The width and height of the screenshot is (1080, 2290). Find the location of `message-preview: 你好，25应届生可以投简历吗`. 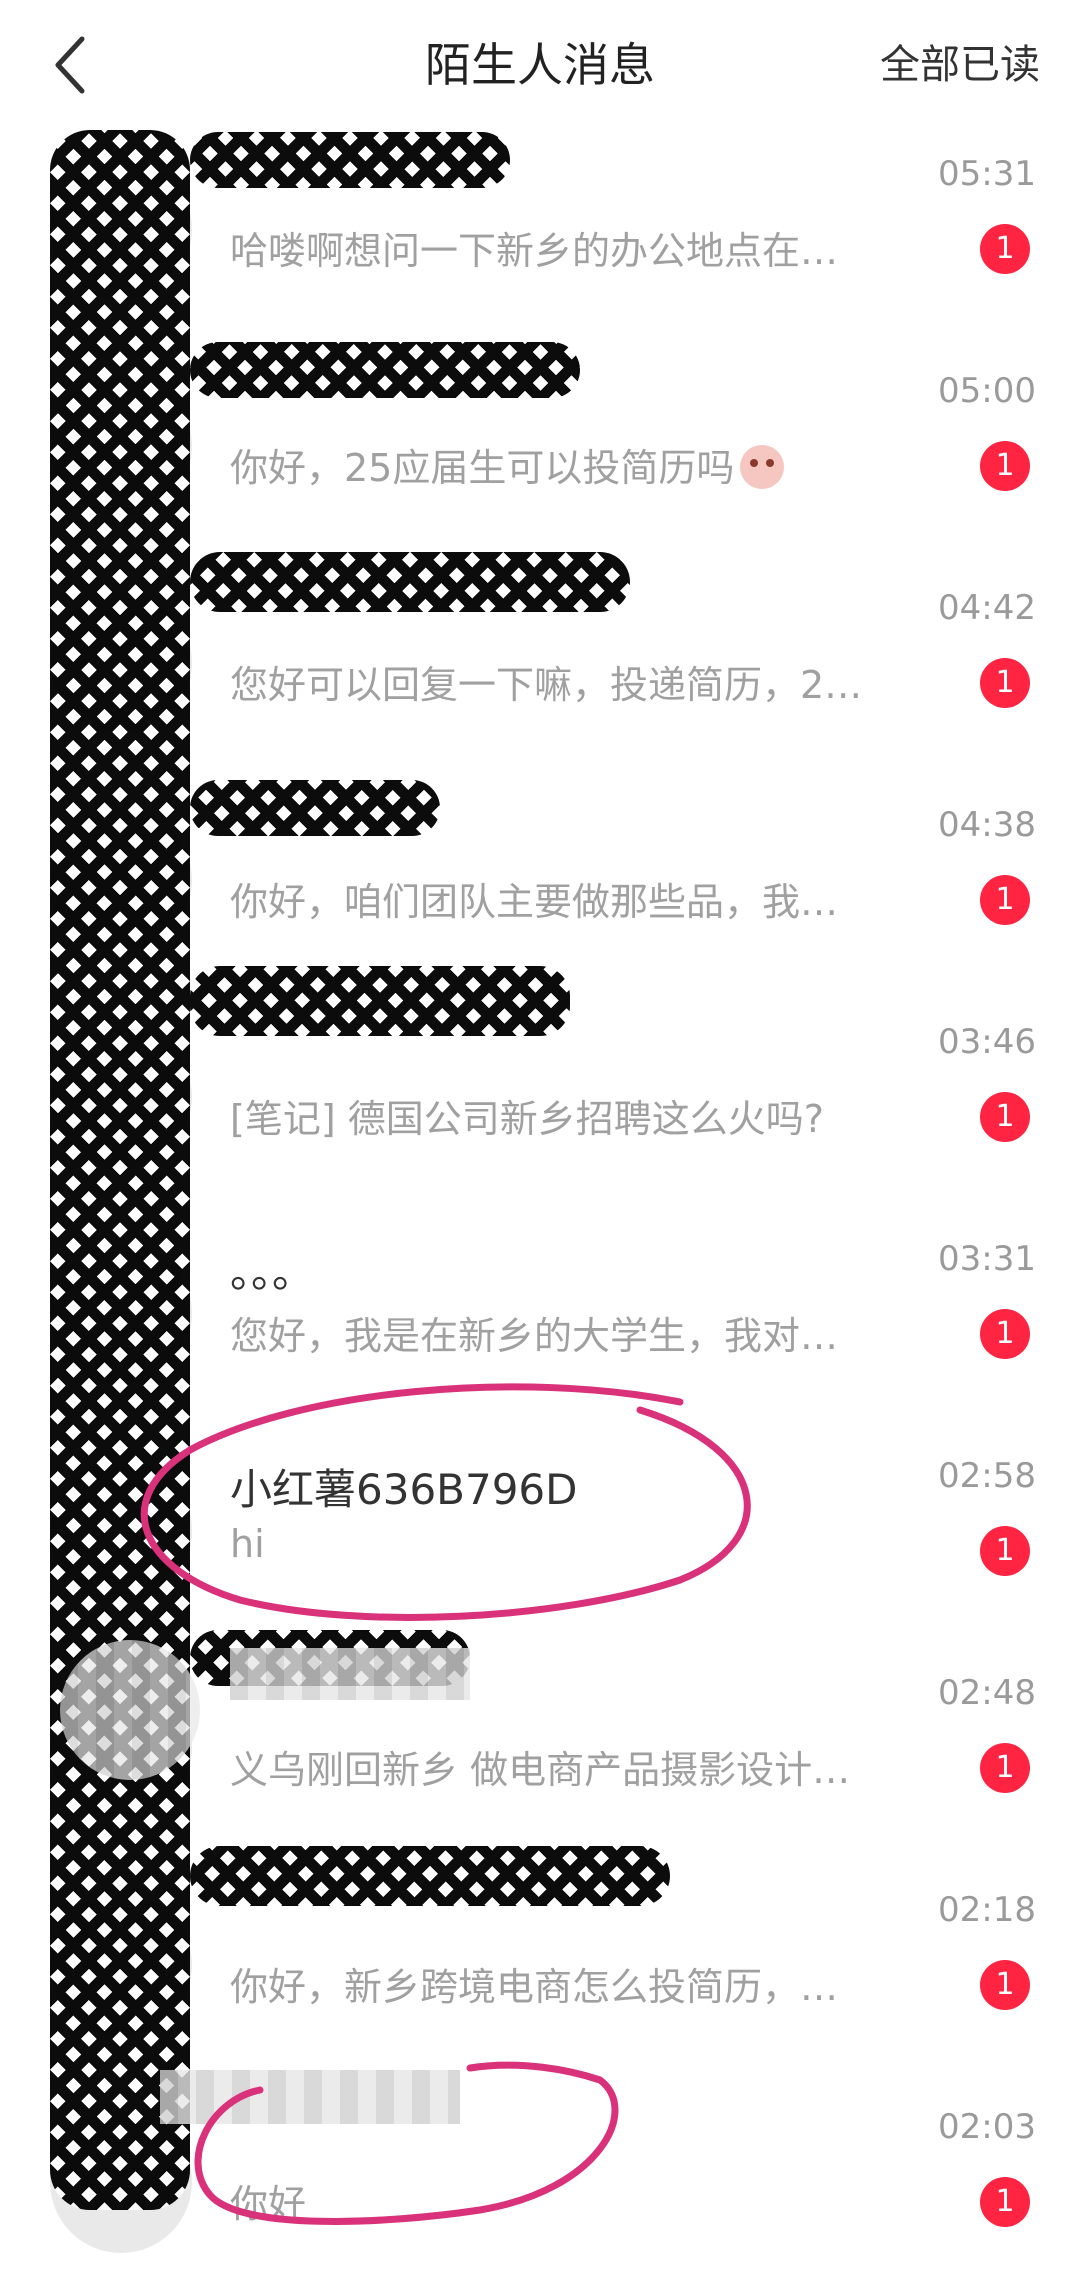

message-preview: 你好，25应届生可以投简历吗 is located at coordinates (507, 464).